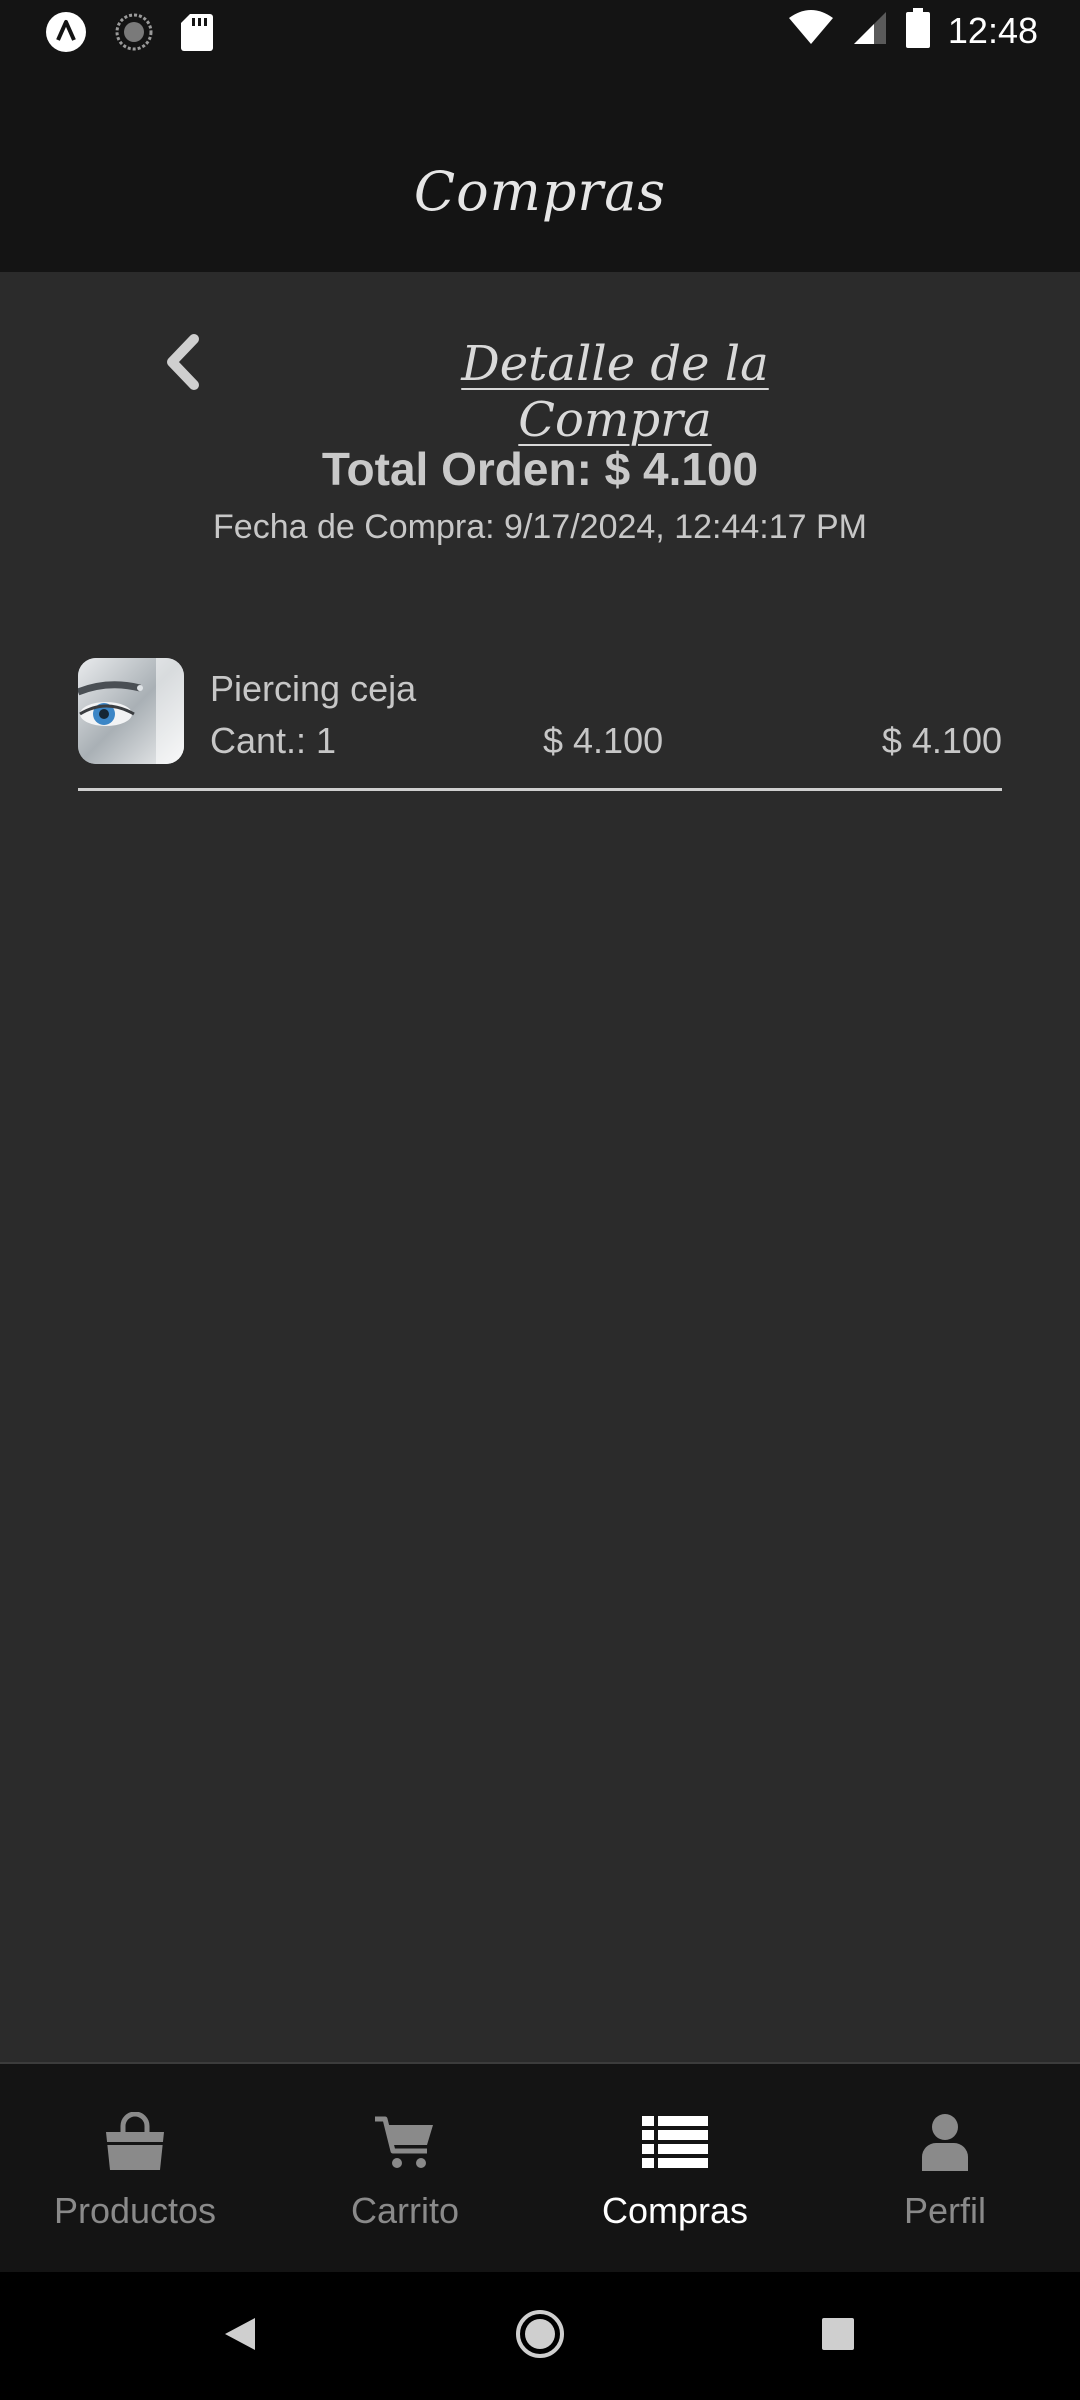 The width and height of the screenshot is (1080, 2400). I want to click on bottom-tab-bar: Productos Carrito Compras Perfil, so click(540, 2168).